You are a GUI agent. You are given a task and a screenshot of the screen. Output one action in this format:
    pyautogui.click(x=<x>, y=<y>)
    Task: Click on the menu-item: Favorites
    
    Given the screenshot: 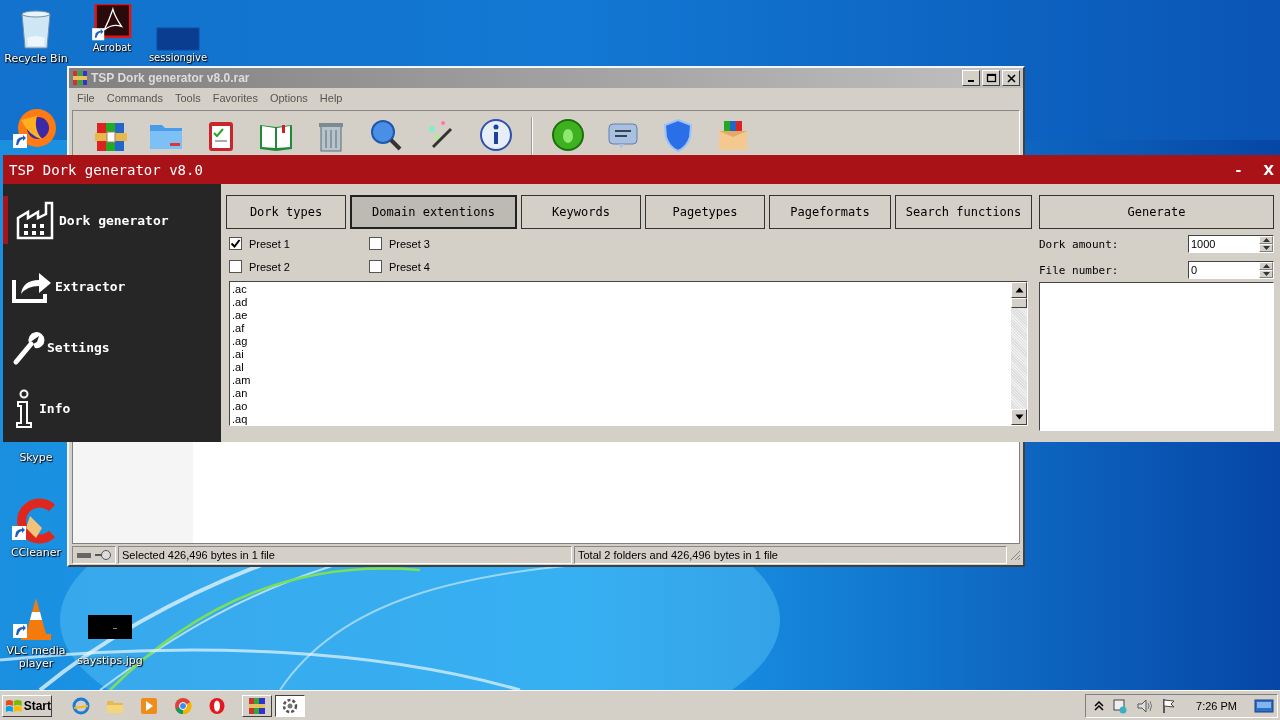 What is the action you would take?
    pyautogui.click(x=235, y=98)
    